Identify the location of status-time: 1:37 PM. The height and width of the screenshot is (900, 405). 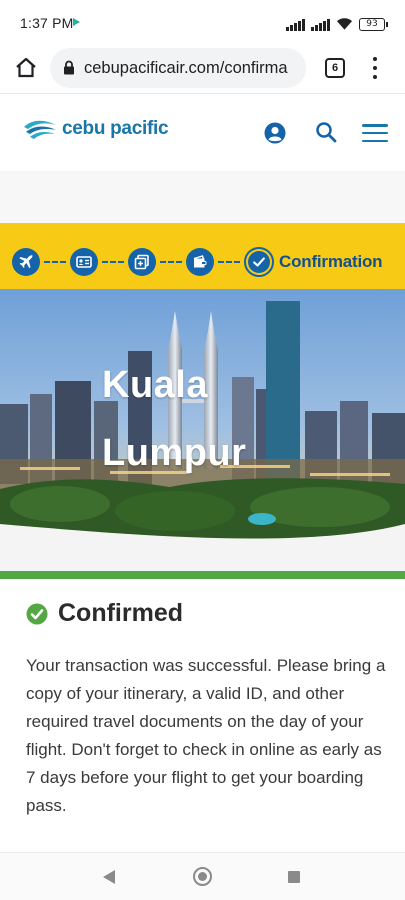
(47, 23).